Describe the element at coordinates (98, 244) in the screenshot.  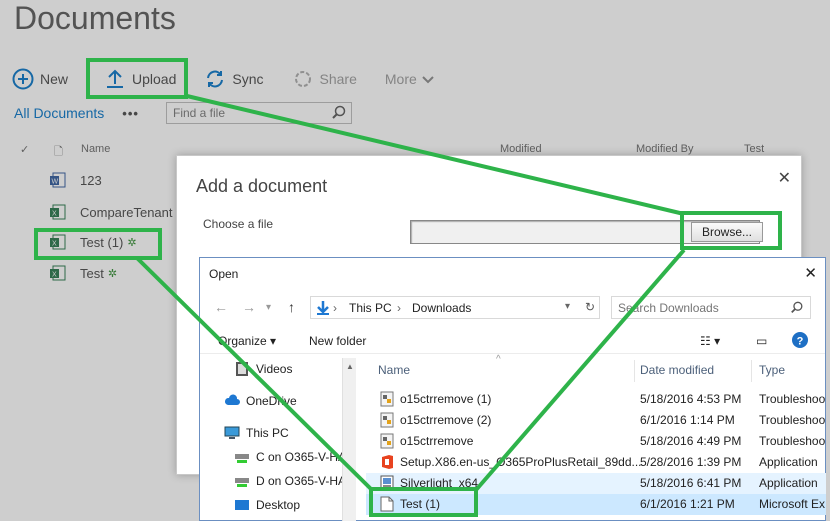
I see `callout-box-list-item` at that location.